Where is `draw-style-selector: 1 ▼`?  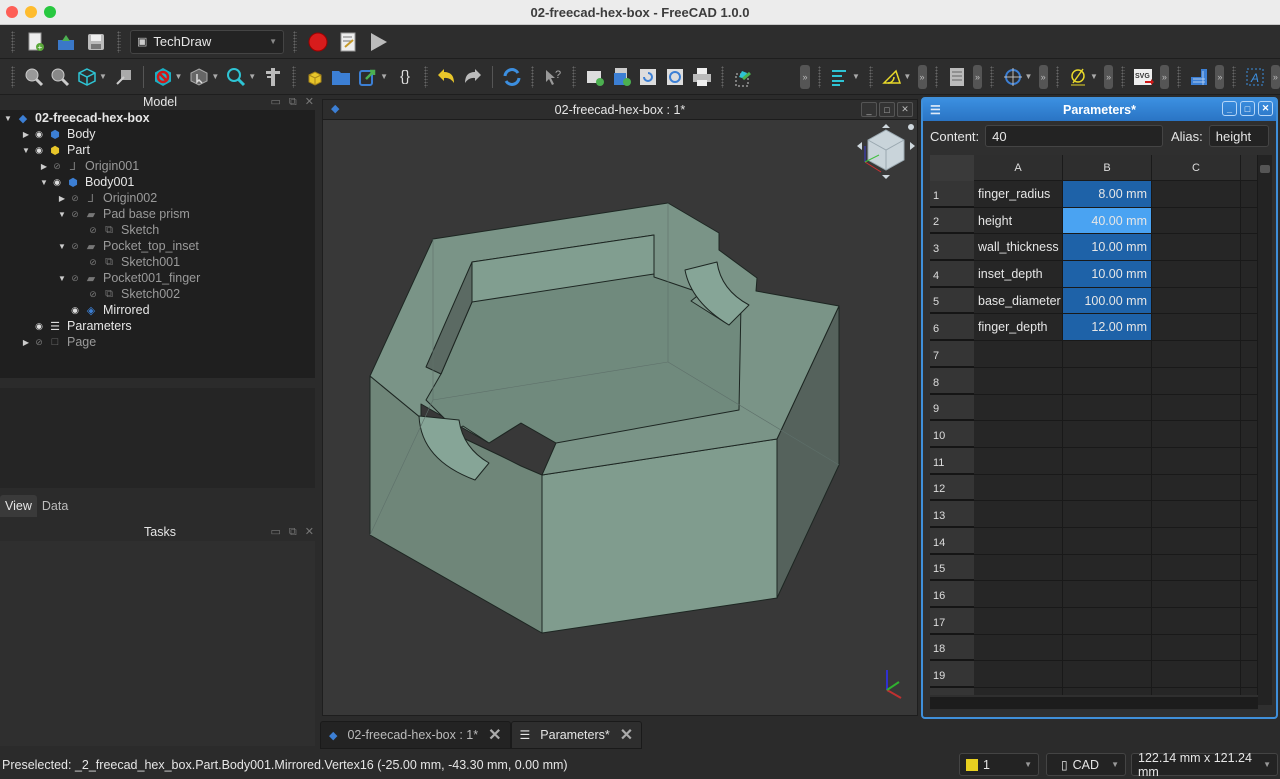
draw-style-selector: 1 ▼ is located at coordinates (999, 764).